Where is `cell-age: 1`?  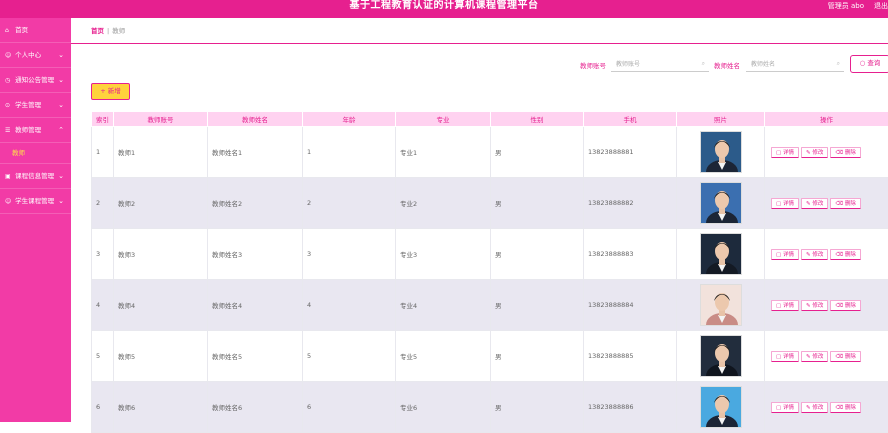 cell-age: 1 is located at coordinates (349, 152).